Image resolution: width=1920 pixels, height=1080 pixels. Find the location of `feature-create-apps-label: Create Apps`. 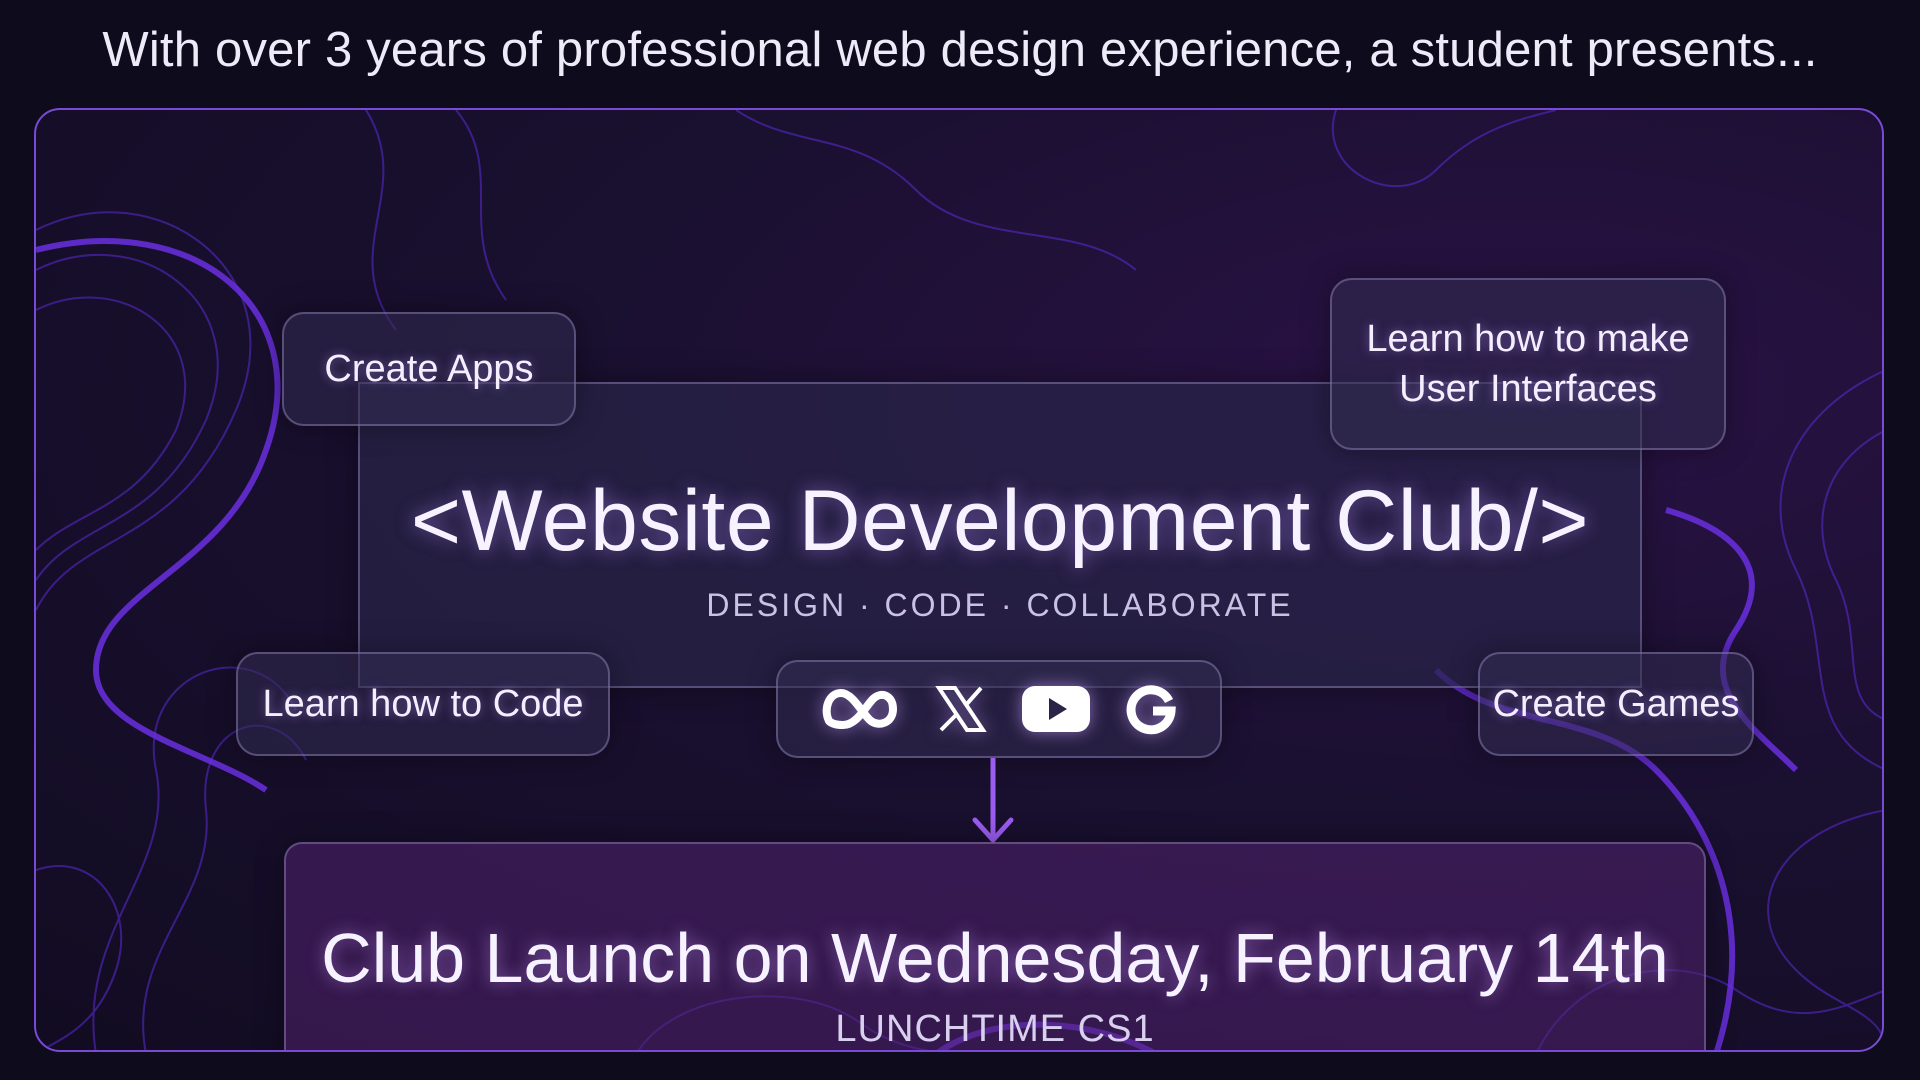

feature-create-apps-label: Create Apps is located at coordinates (429, 368).